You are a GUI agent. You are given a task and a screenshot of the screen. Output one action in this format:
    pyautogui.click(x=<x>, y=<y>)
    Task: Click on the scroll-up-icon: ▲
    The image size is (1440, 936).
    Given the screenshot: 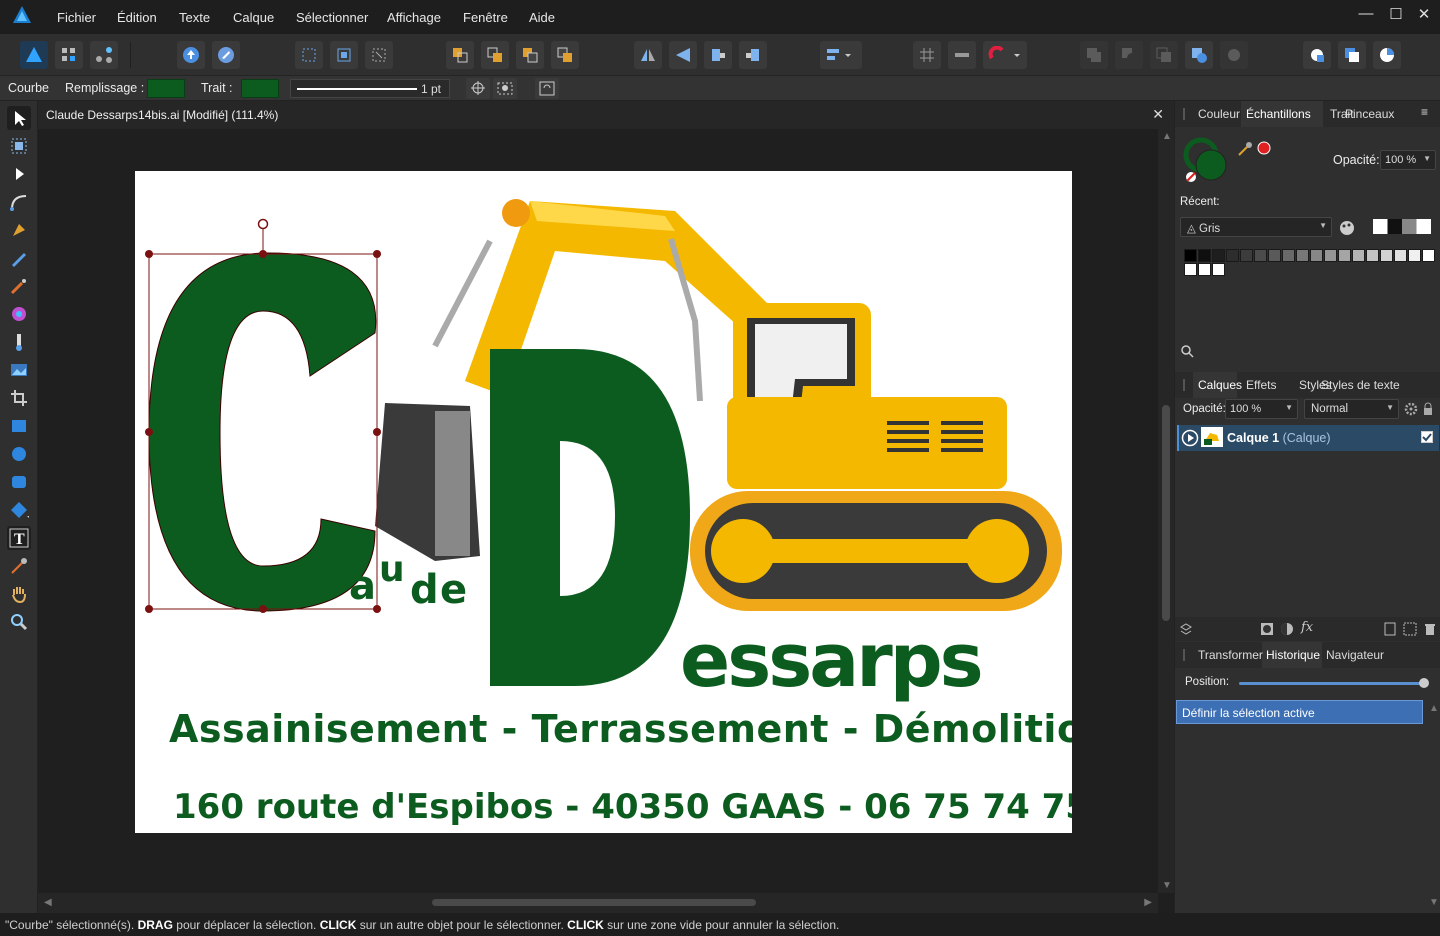 What is the action you would take?
    pyautogui.click(x=1167, y=136)
    